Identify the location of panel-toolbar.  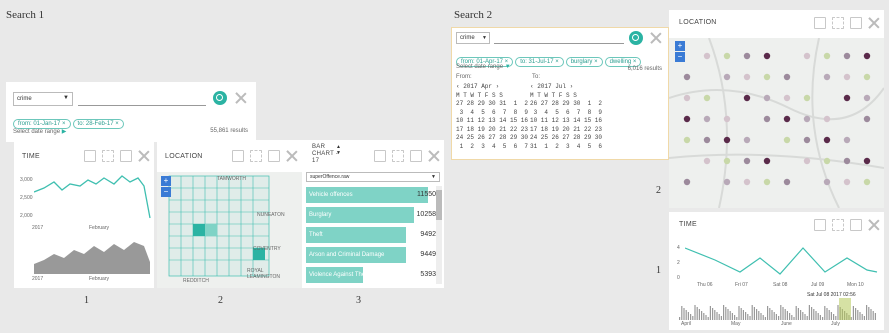
(407, 156).